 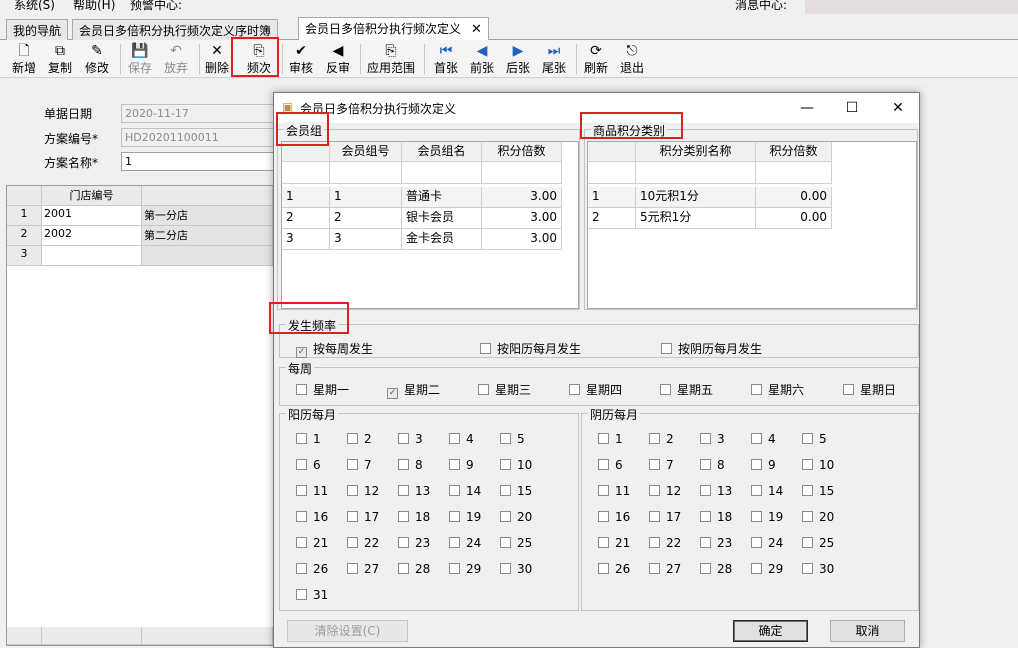 I want to click on lunar-day-checkbox: 2, so click(x=661, y=439).